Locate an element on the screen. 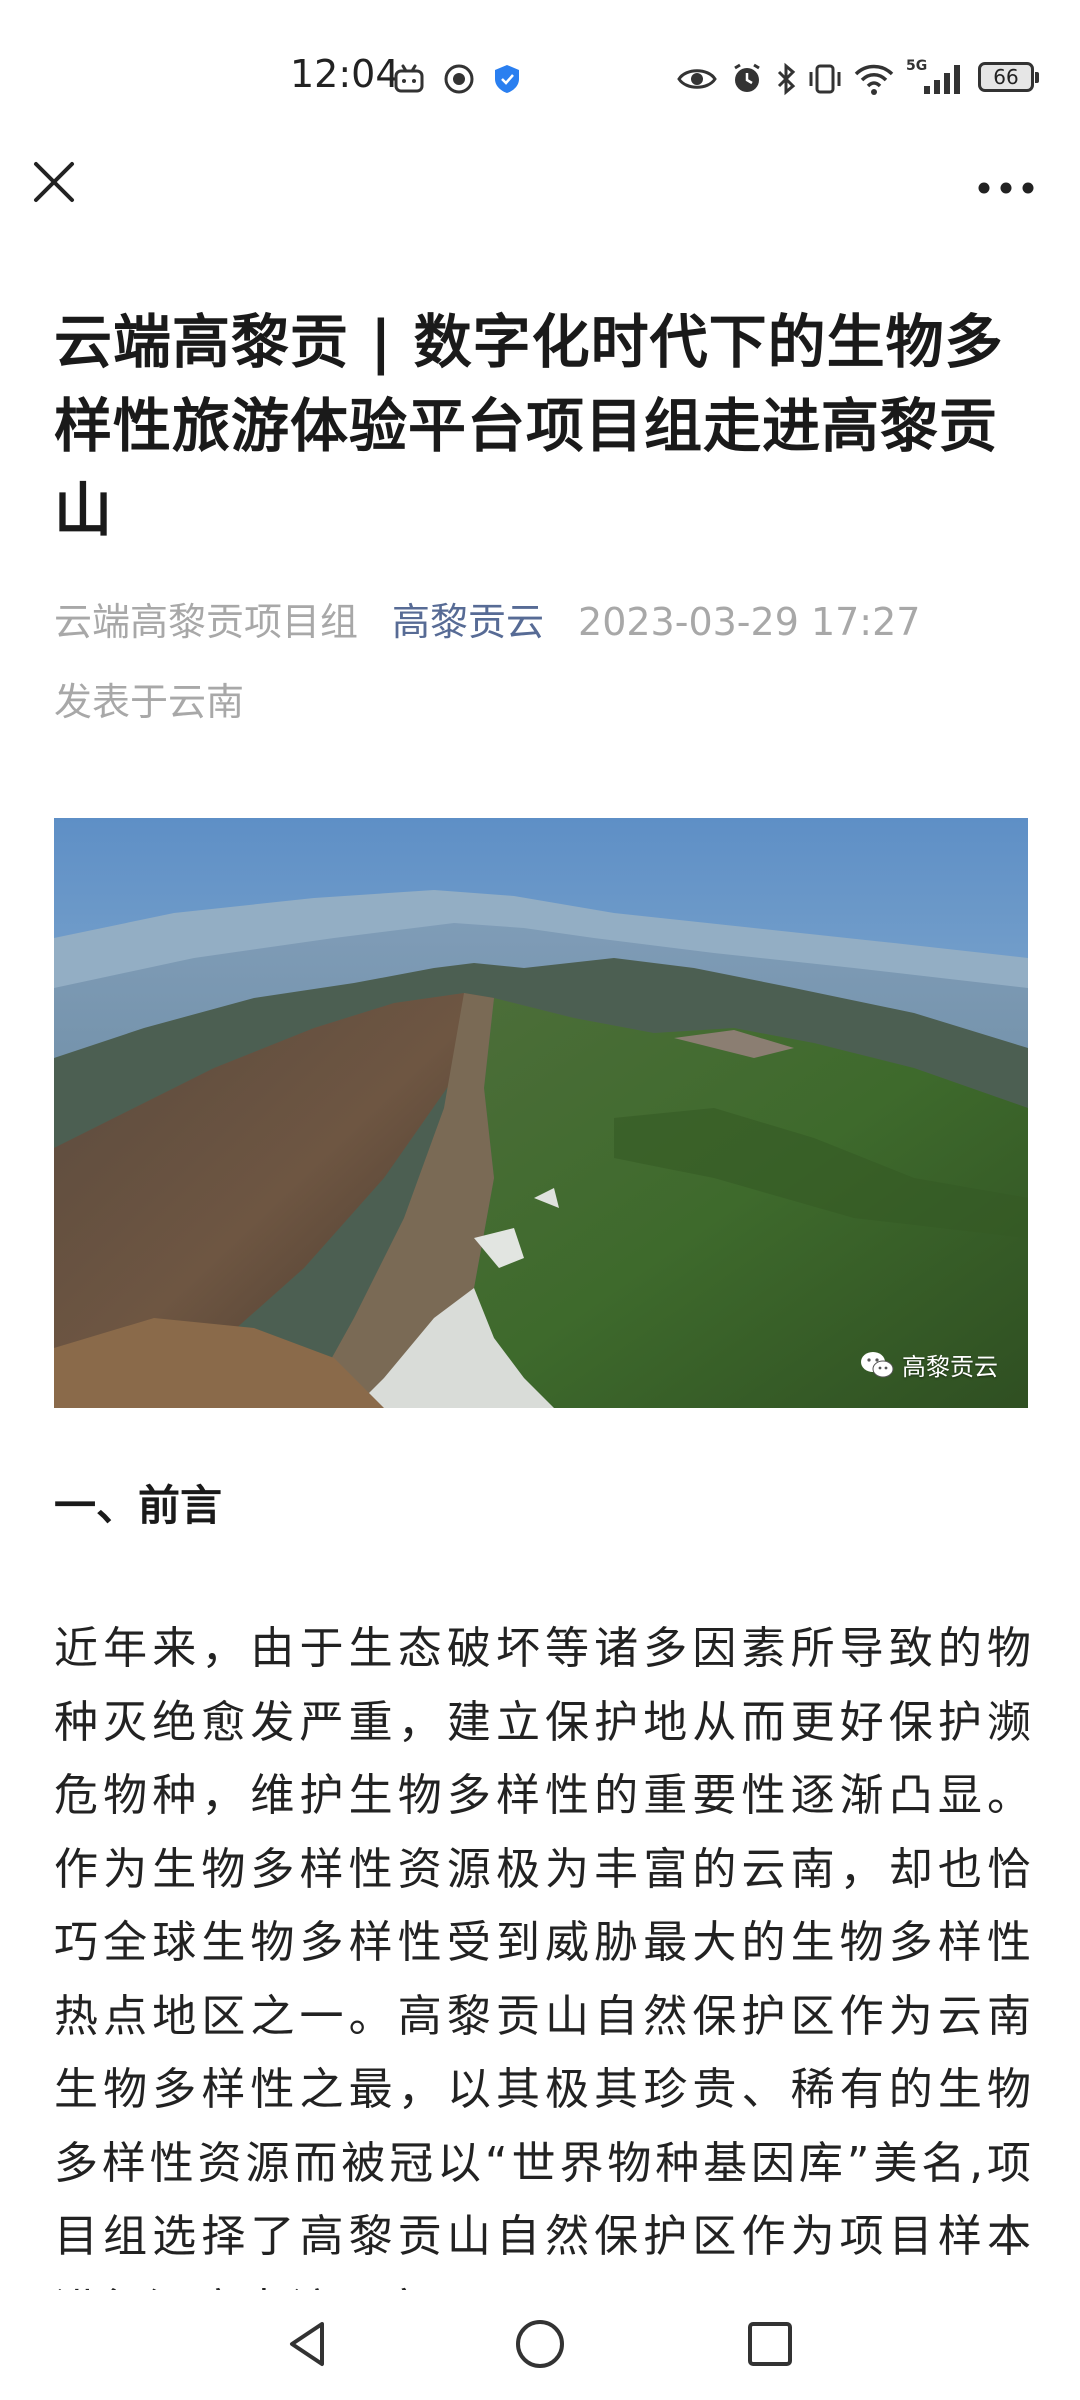 The height and width of the screenshot is (2400, 1080). back-triangle-icon is located at coordinates (307, 2344).